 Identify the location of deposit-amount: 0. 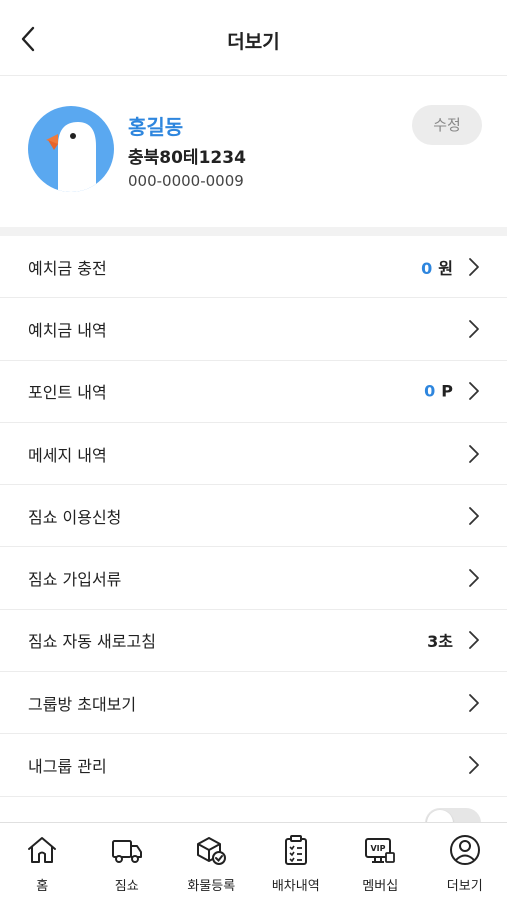
(427, 268).